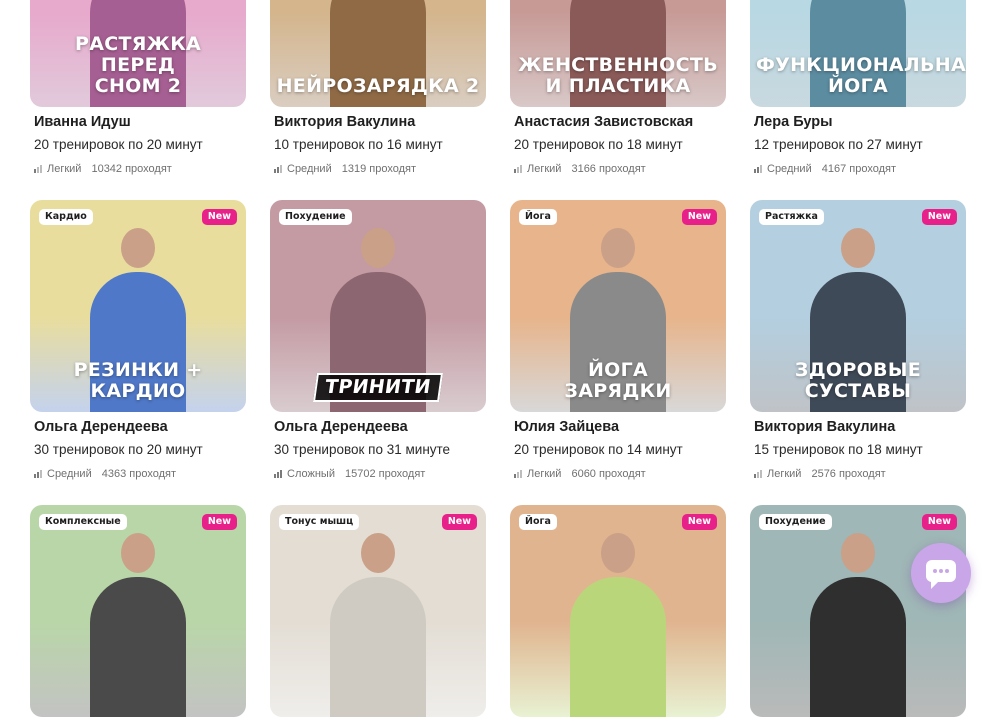 Image resolution: width=983 pixels, height=717 pixels. What do you see at coordinates (378, 306) in the screenshot?
I see `program-thumbnail: Похудение ТРИНИТИ` at bounding box center [378, 306].